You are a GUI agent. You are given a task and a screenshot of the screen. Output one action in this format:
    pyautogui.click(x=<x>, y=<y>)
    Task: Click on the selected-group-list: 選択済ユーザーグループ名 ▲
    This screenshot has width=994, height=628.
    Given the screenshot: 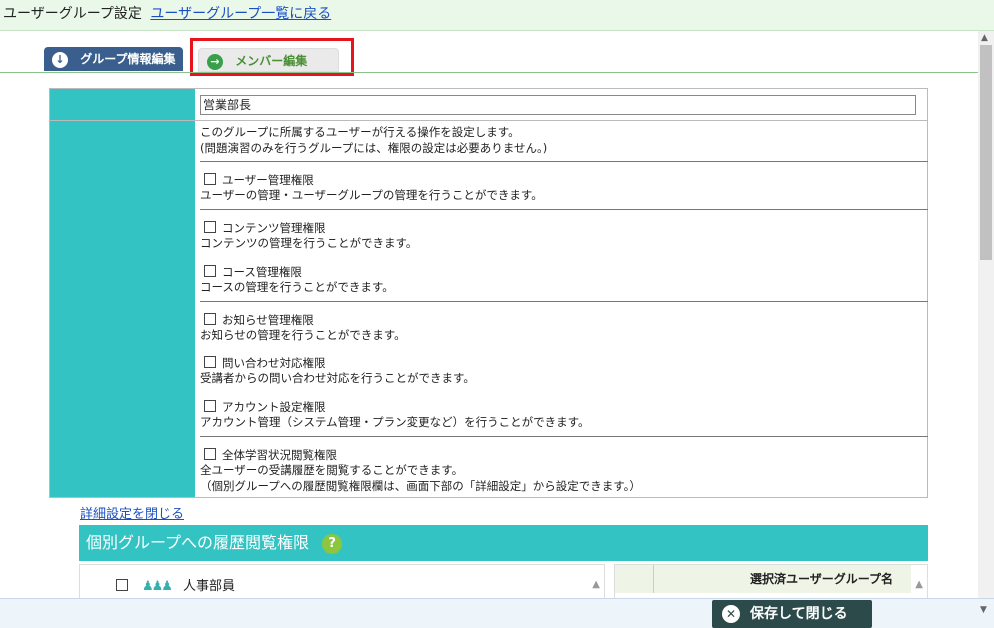 What is the action you would take?
    pyautogui.click(x=771, y=581)
    